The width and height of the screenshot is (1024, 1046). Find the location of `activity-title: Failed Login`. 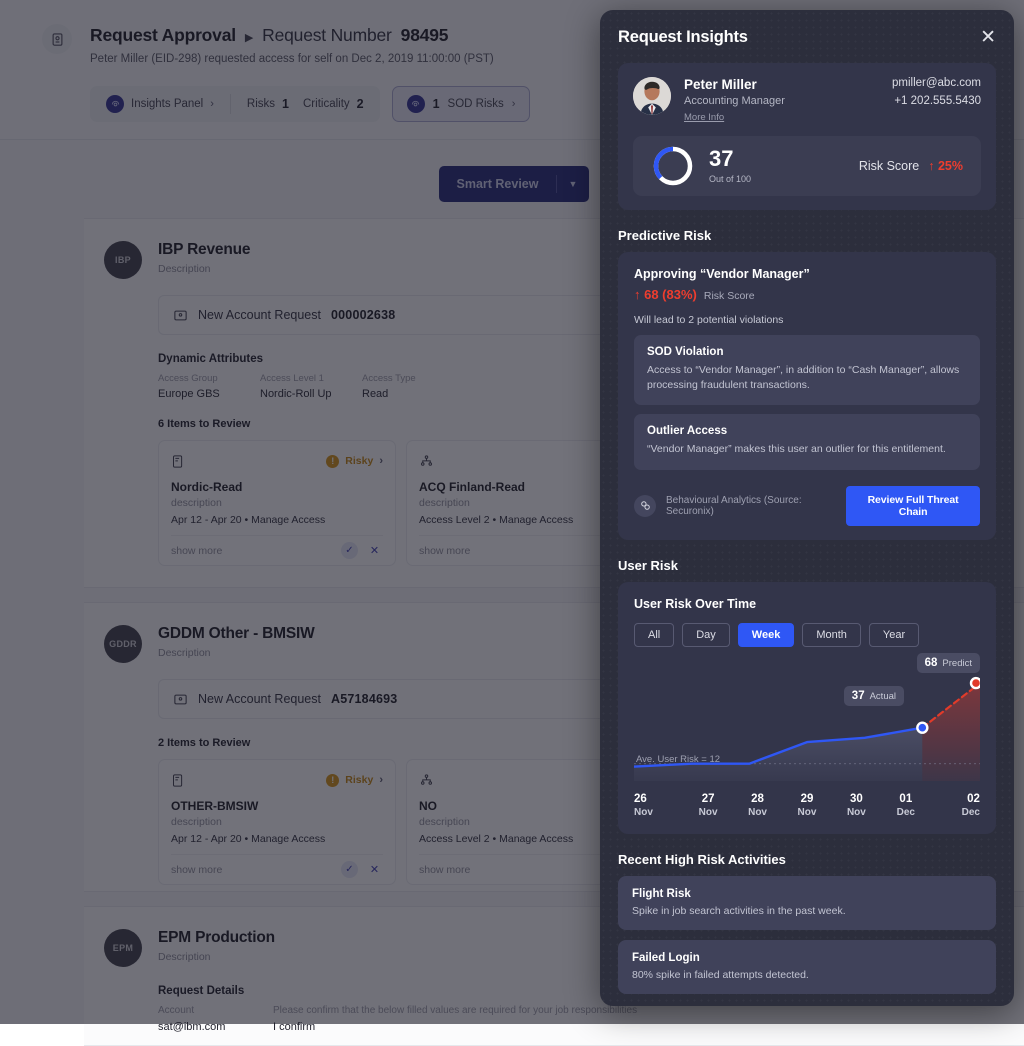

activity-title: Failed Login is located at coordinates (666, 957).